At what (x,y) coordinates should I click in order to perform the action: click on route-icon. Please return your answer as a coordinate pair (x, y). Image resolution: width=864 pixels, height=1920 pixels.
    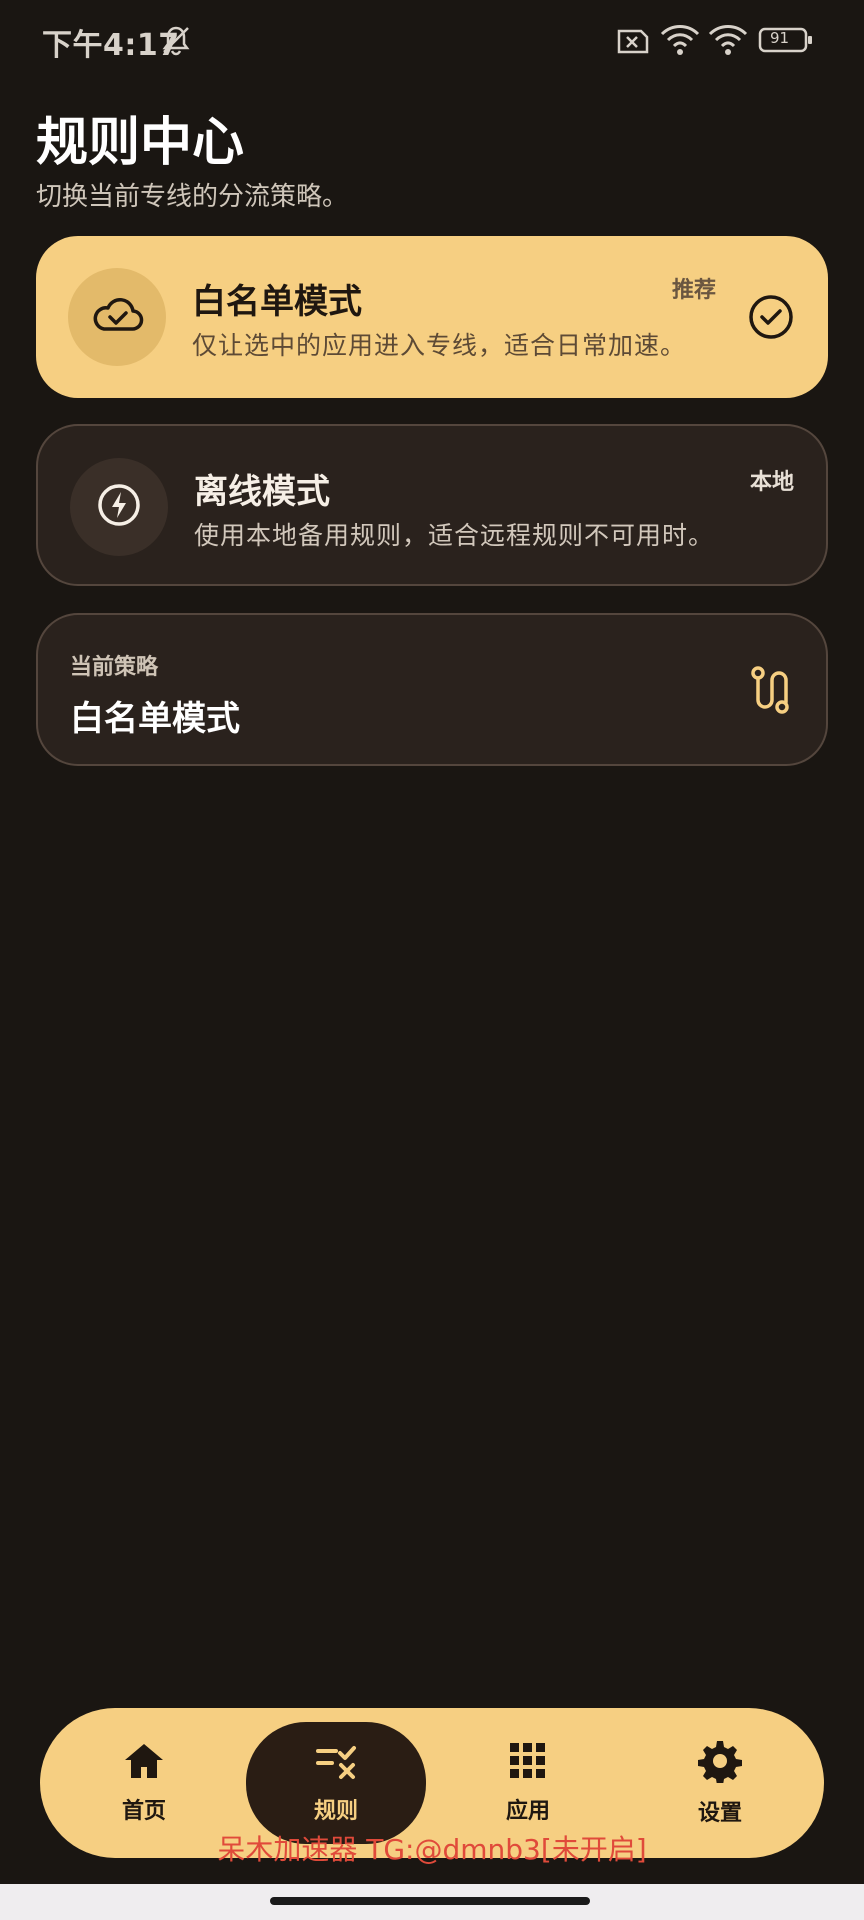
    Looking at the image, I should click on (770, 692).